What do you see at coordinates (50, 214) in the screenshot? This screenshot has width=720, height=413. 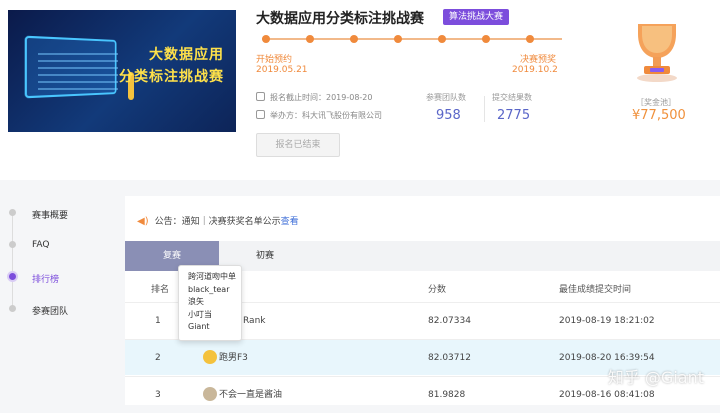 I see `sidebar-item-overview: 赛事概要` at bounding box center [50, 214].